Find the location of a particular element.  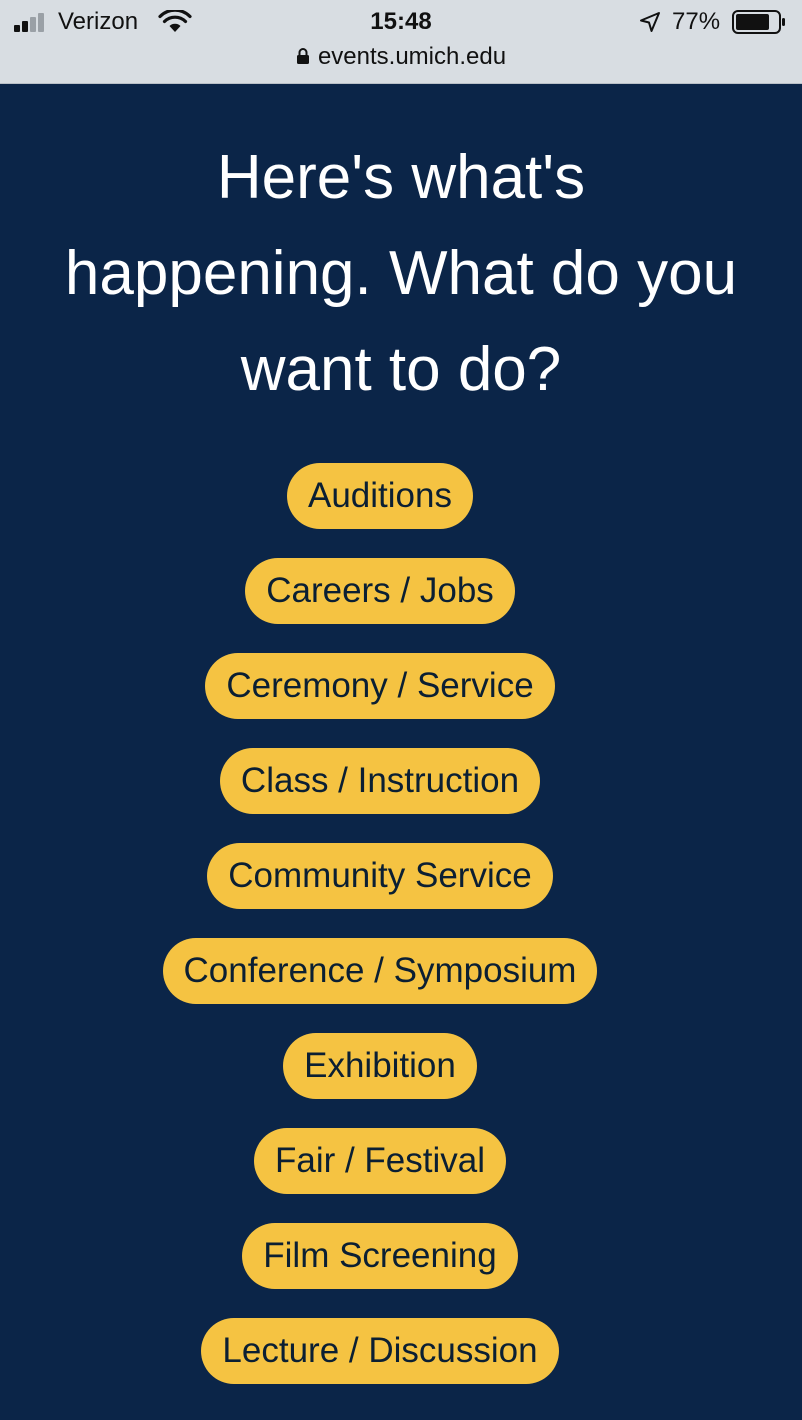

category-button-lecture-discussion: Lecture / Discussion is located at coordinates (380, 1351).